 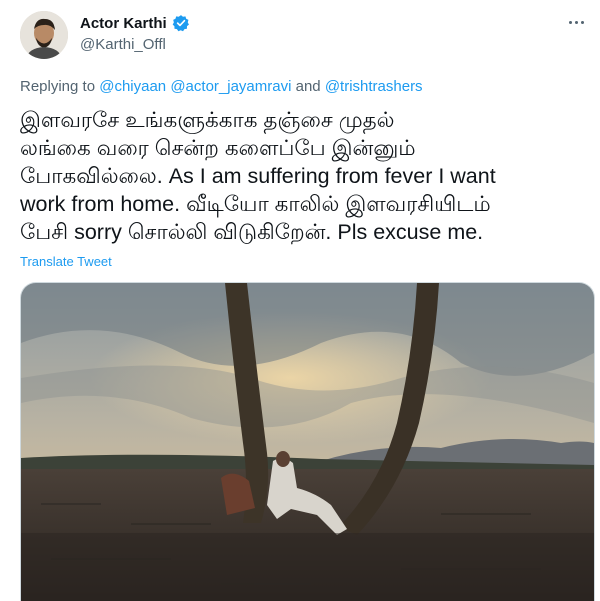 I want to click on tweet-text-line: இளவரசே உங்களுக்காக தஞ்சை முதல், so click(x=207, y=120).